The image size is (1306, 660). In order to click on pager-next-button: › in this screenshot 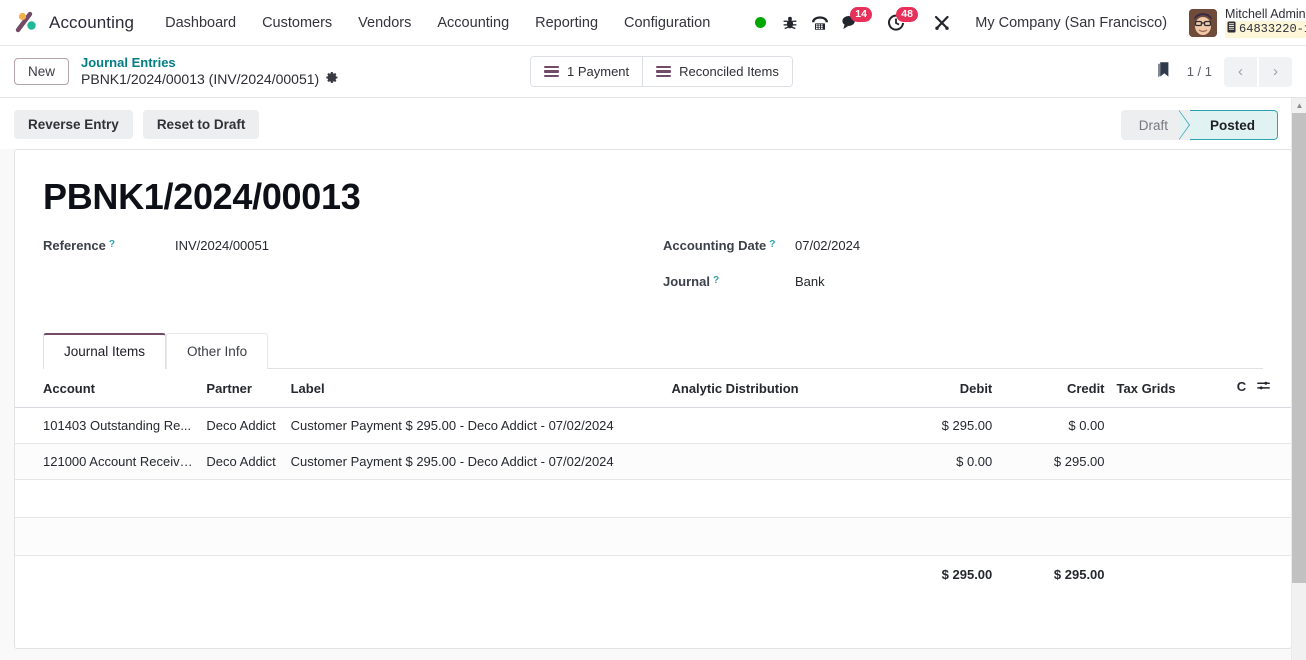, I will do `click(1275, 71)`.